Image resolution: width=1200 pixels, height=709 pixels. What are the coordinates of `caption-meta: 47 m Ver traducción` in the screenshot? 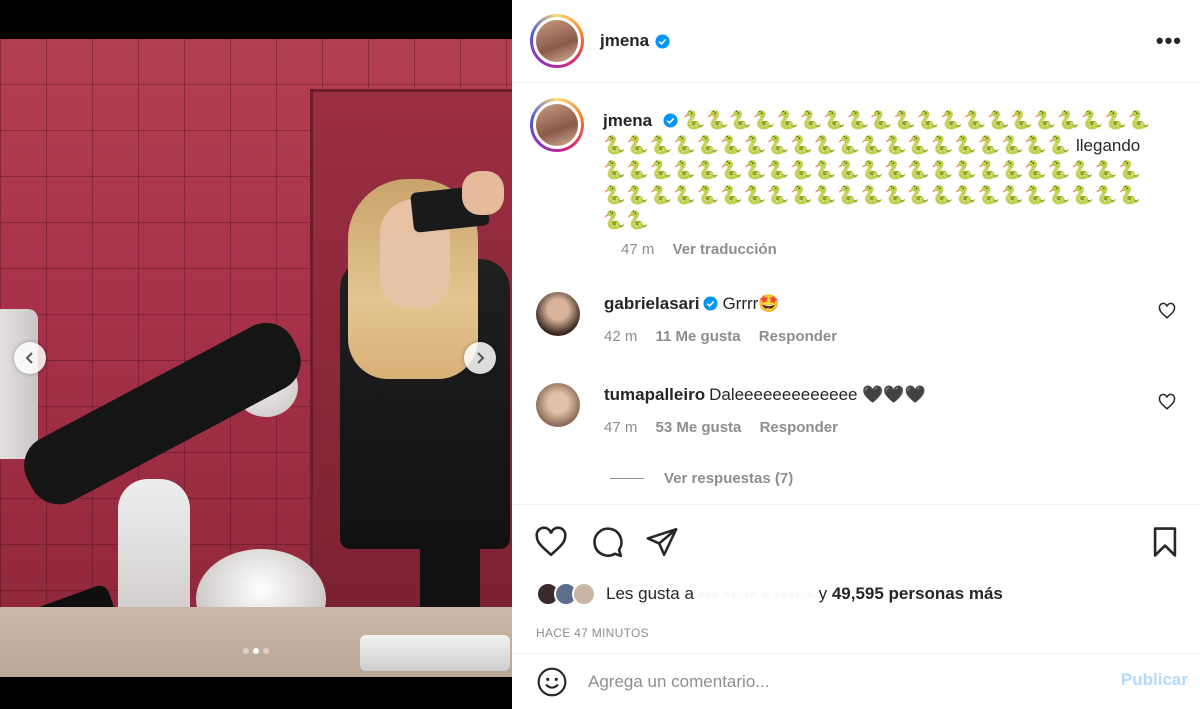 It's located at (699, 249).